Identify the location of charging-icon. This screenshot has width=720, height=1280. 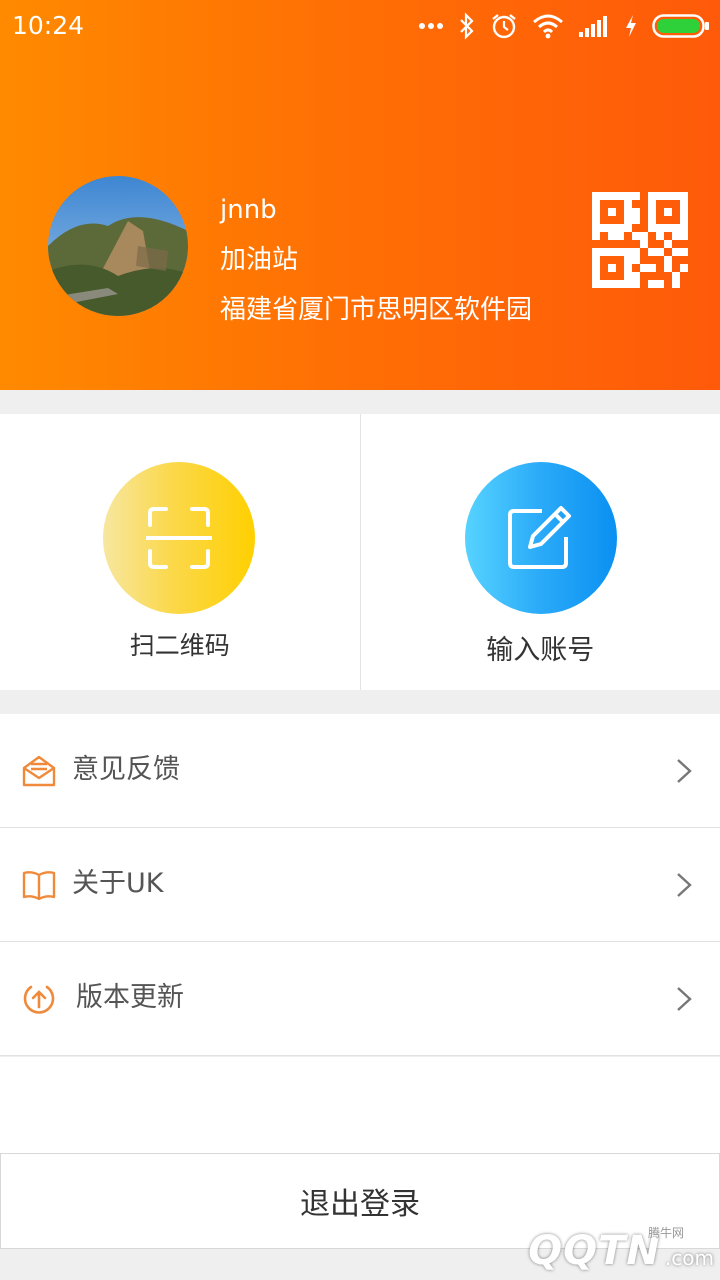
(631, 26).